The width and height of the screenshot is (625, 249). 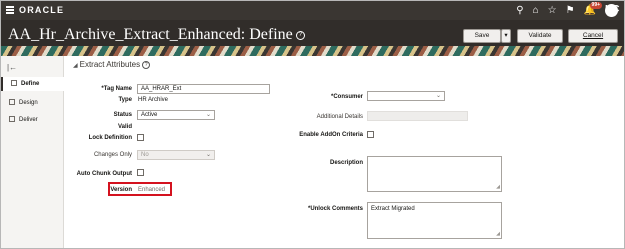 What do you see at coordinates (434, 220) in the screenshot?
I see `unlock-comments-textarea: Extract Migrated ◢` at bounding box center [434, 220].